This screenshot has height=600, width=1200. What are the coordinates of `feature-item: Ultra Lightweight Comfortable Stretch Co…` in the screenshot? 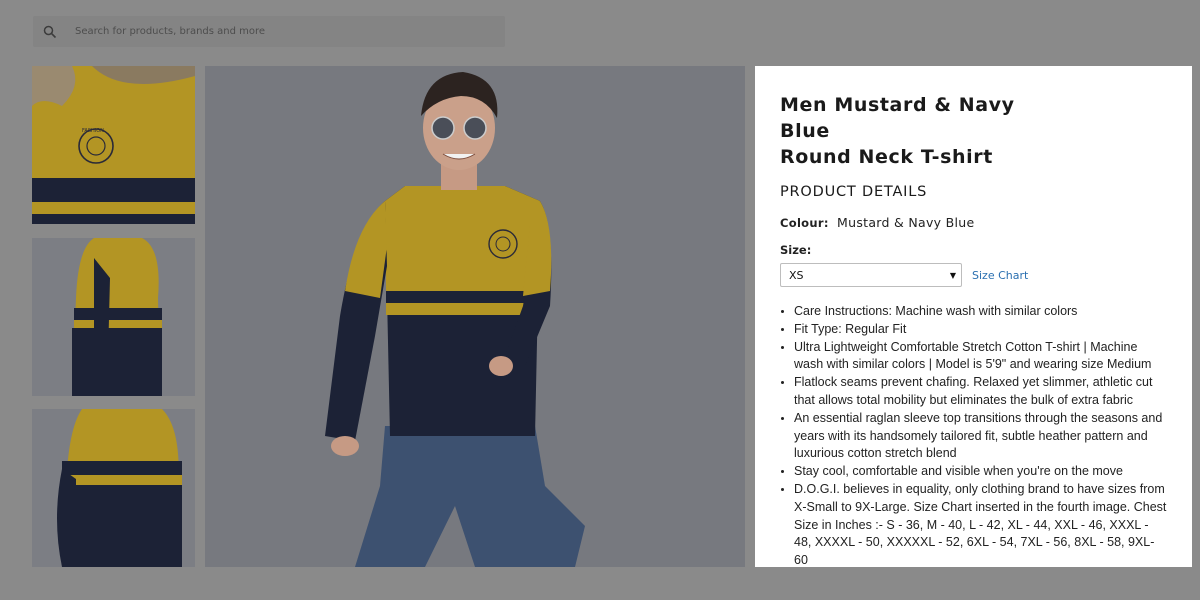 It's located at (980, 357).